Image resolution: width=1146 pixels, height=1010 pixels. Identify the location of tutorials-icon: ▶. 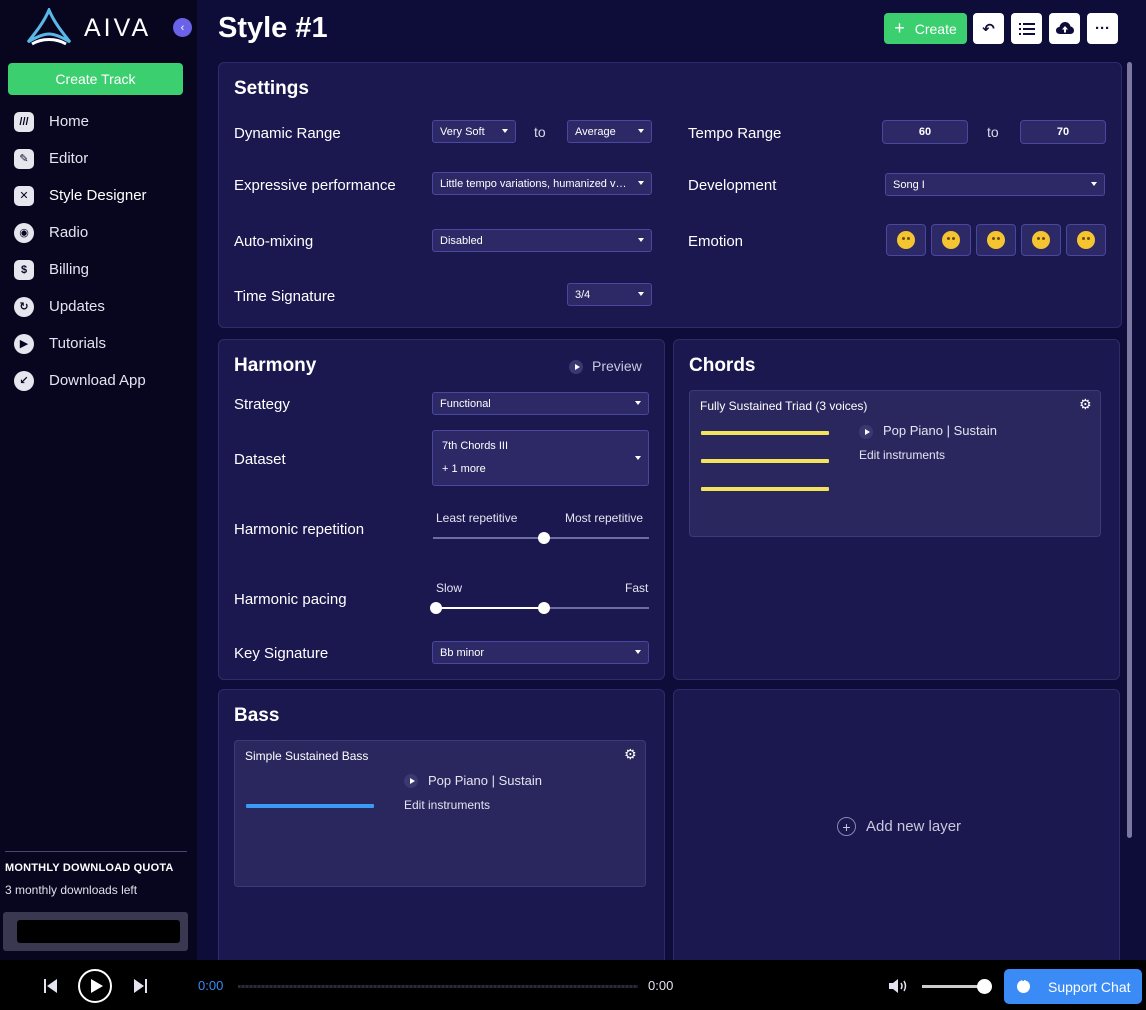
(24, 343).